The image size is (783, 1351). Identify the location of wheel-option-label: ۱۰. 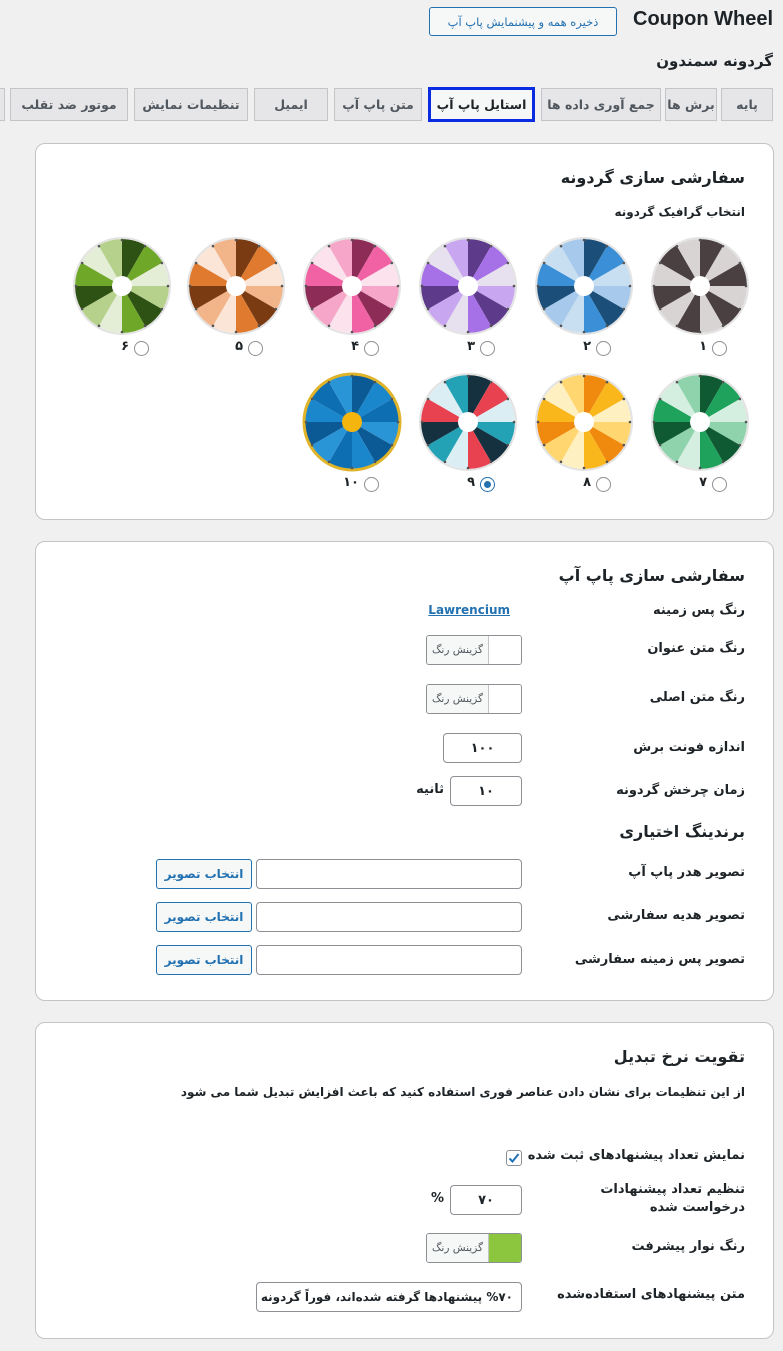
(351, 482).